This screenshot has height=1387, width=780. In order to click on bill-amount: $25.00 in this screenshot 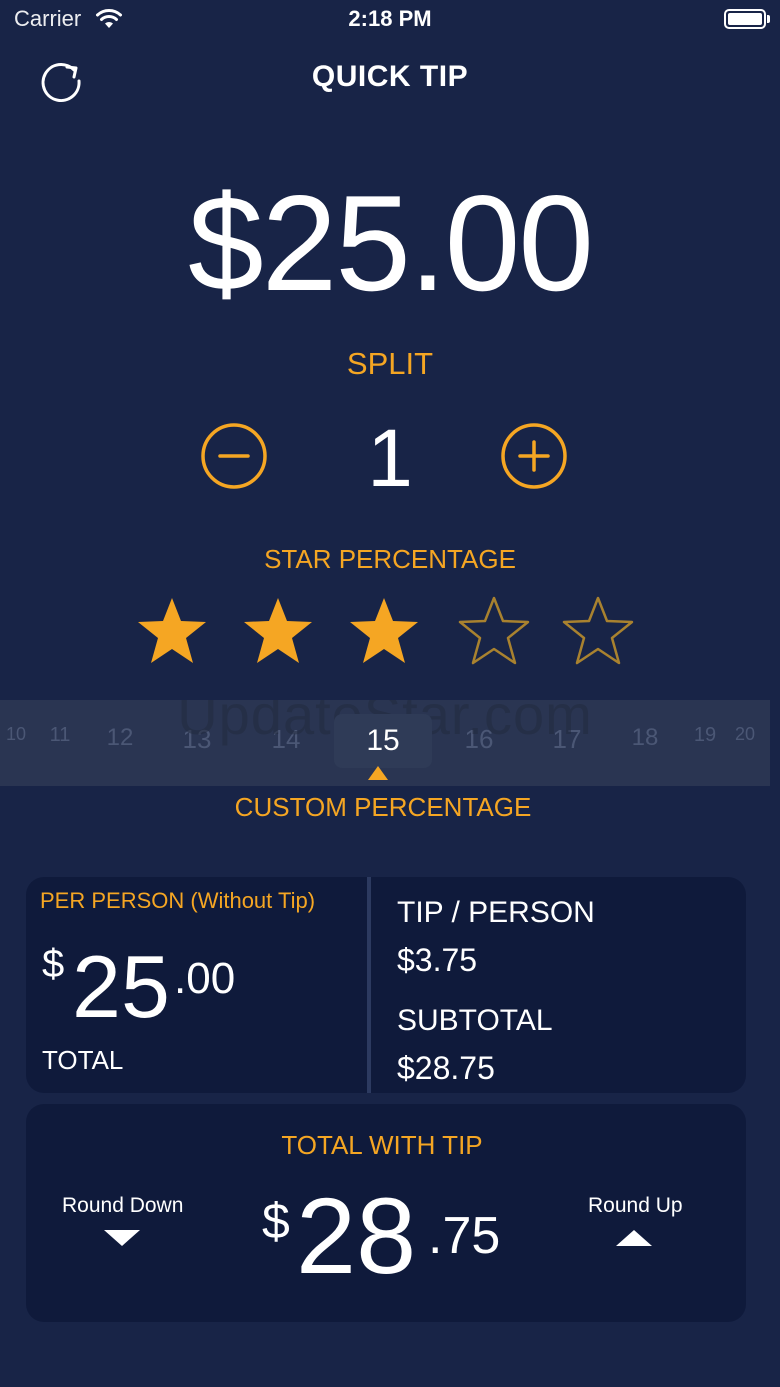, I will do `click(390, 243)`.